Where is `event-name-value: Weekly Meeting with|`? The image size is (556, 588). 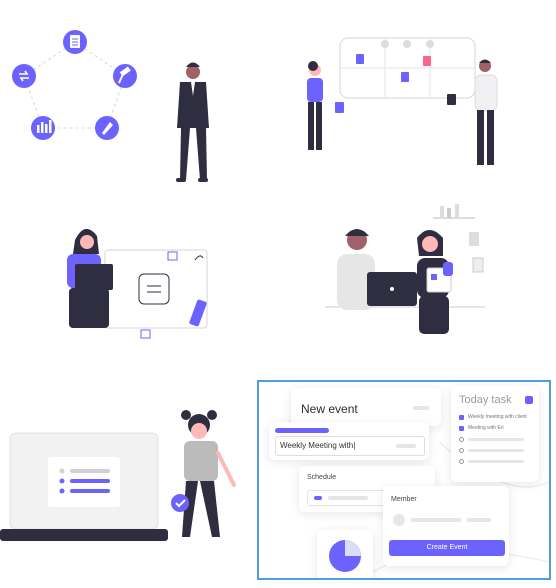
event-name-value: Weekly Meeting with| is located at coordinates (318, 445).